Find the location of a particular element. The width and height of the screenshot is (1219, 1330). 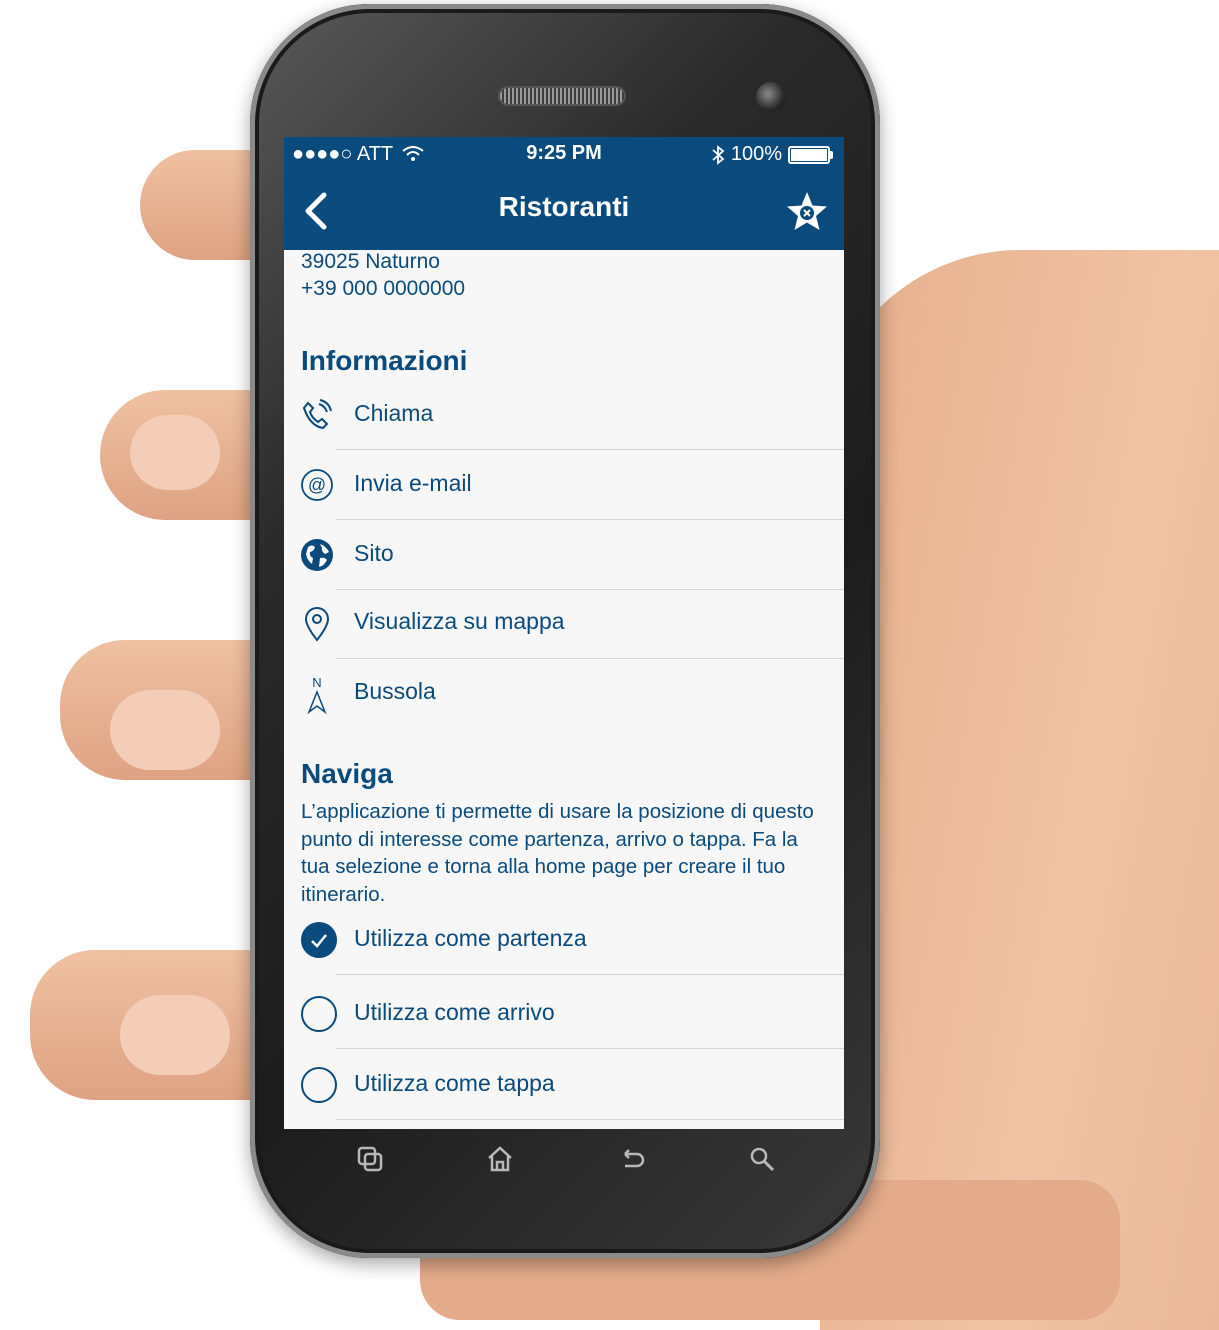

battery-level is located at coordinates (809, 154).